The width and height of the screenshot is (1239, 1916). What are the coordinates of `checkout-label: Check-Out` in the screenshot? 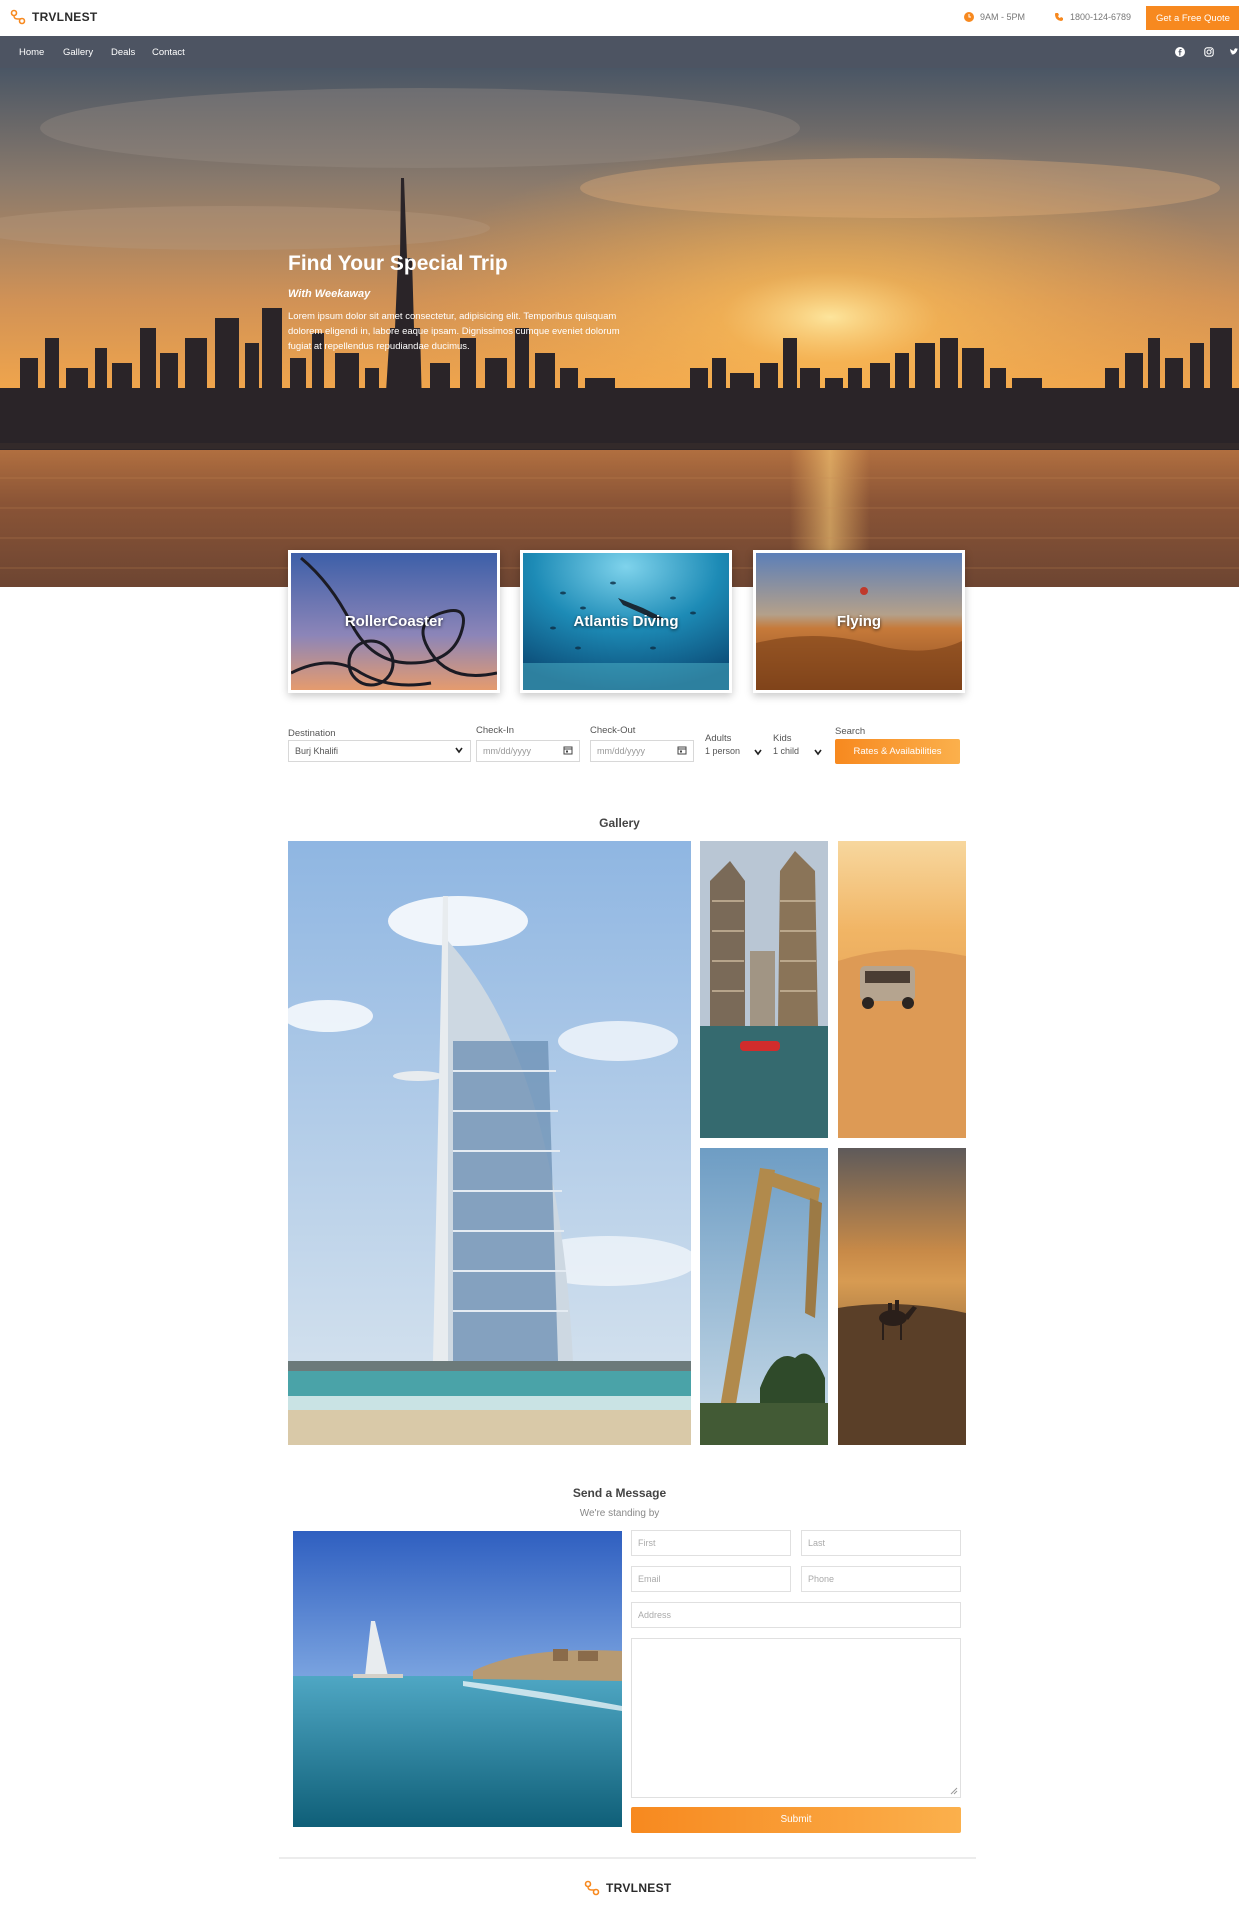 It's located at (613, 730).